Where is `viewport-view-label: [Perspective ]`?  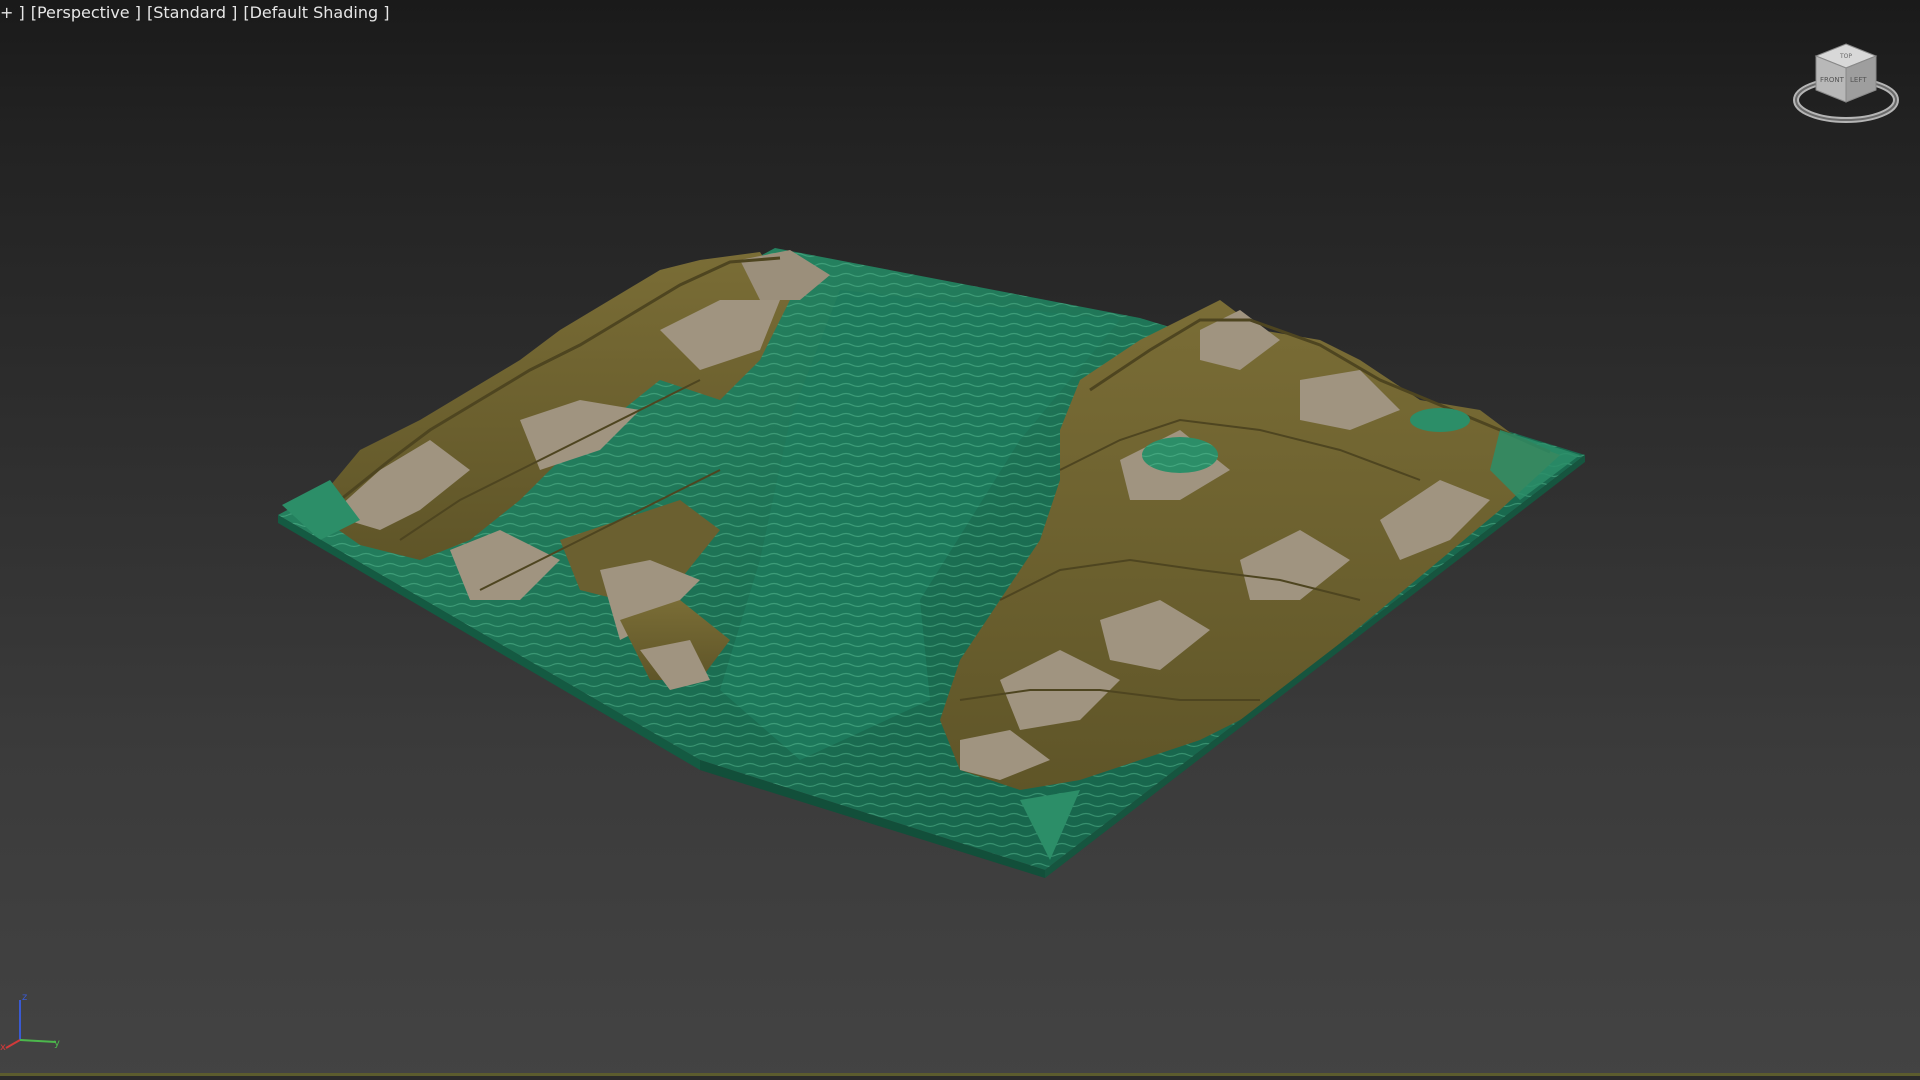 viewport-view-label: [Perspective ] is located at coordinates (86, 12).